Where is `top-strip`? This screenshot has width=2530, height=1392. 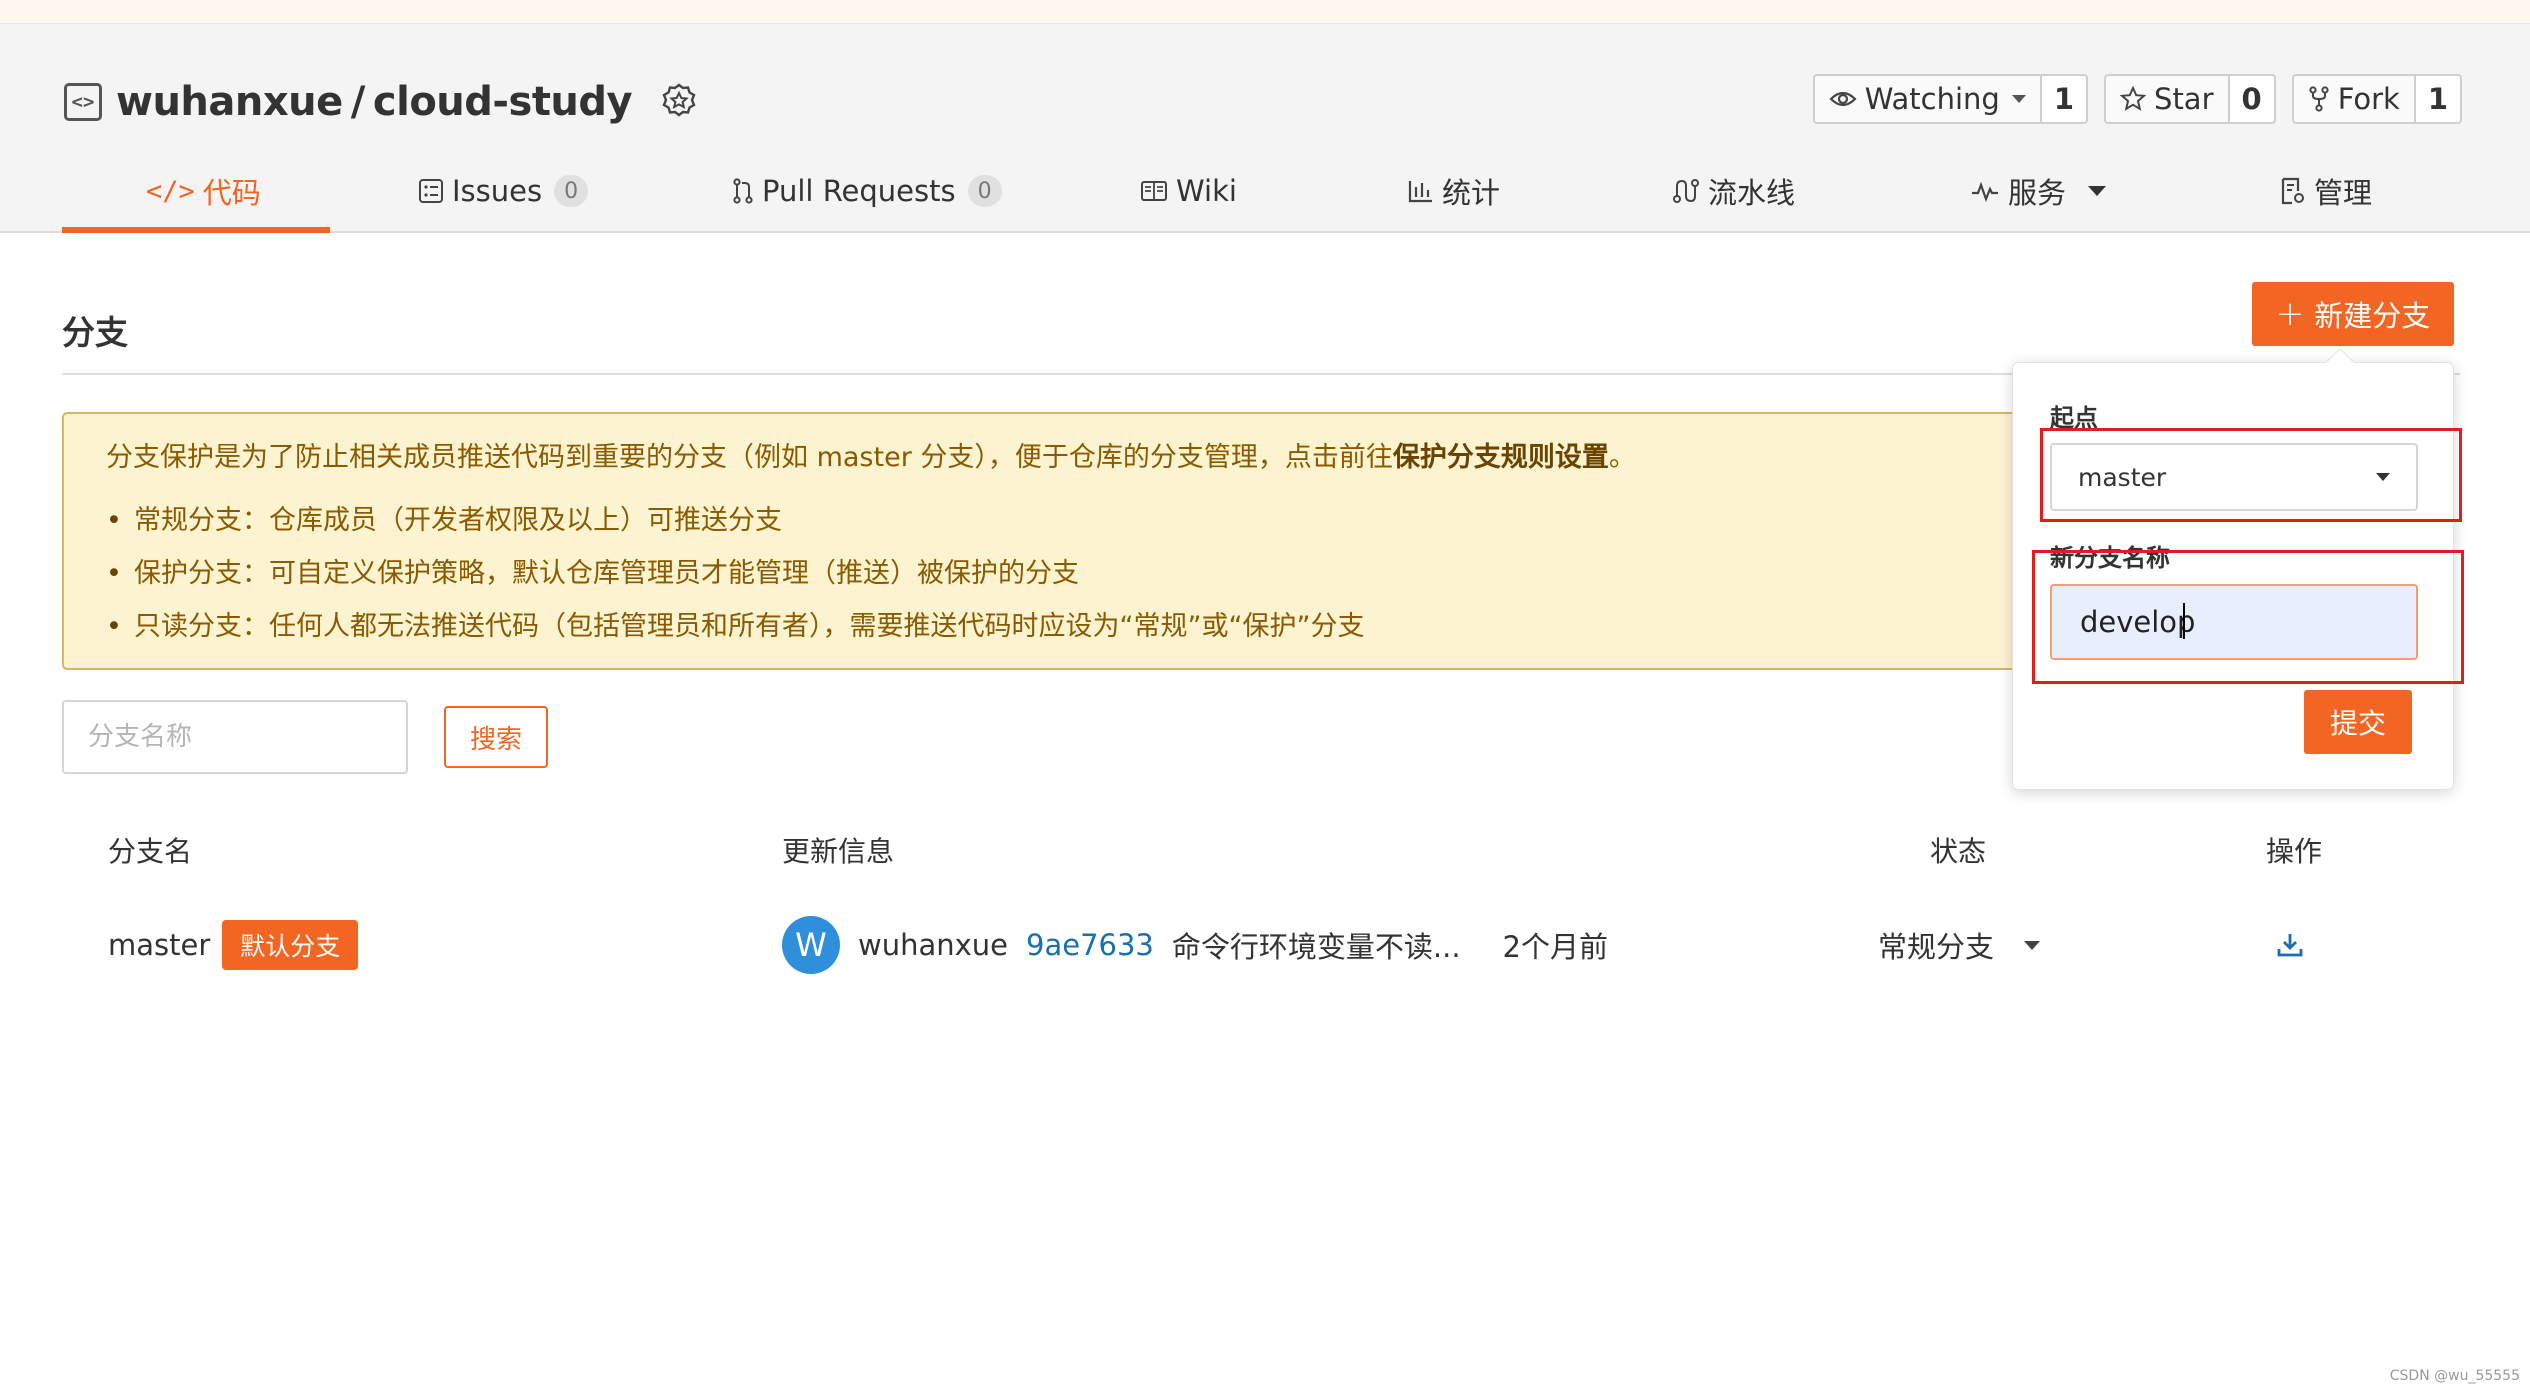
top-strip is located at coordinates (1265, 12).